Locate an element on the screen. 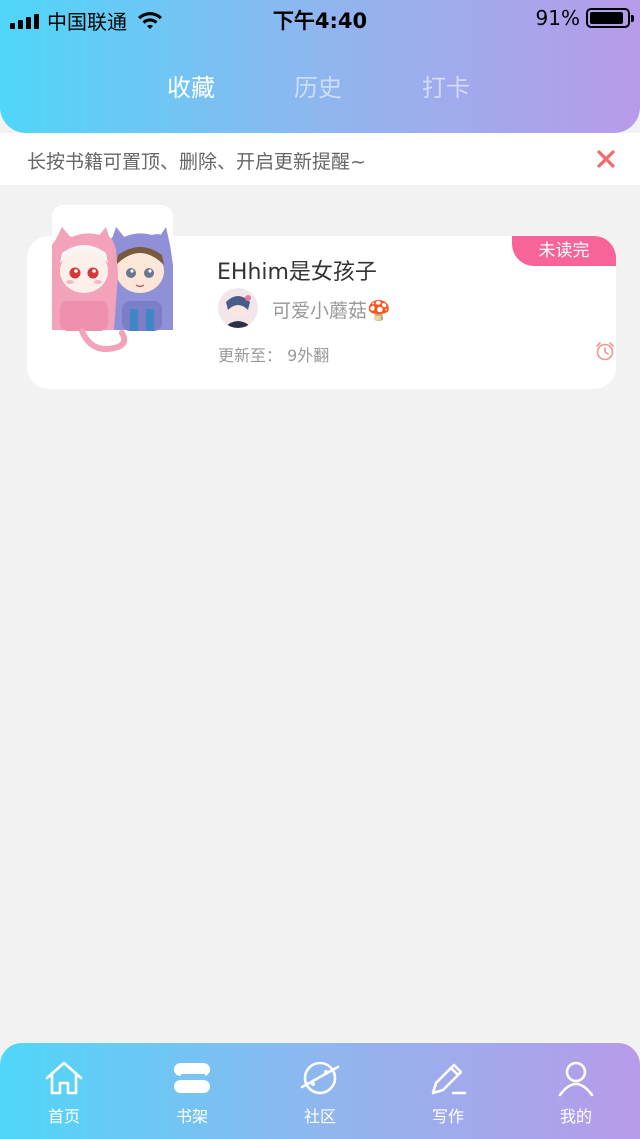 This screenshot has width=640, height=1139. alarm-icon is located at coordinates (605, 351).